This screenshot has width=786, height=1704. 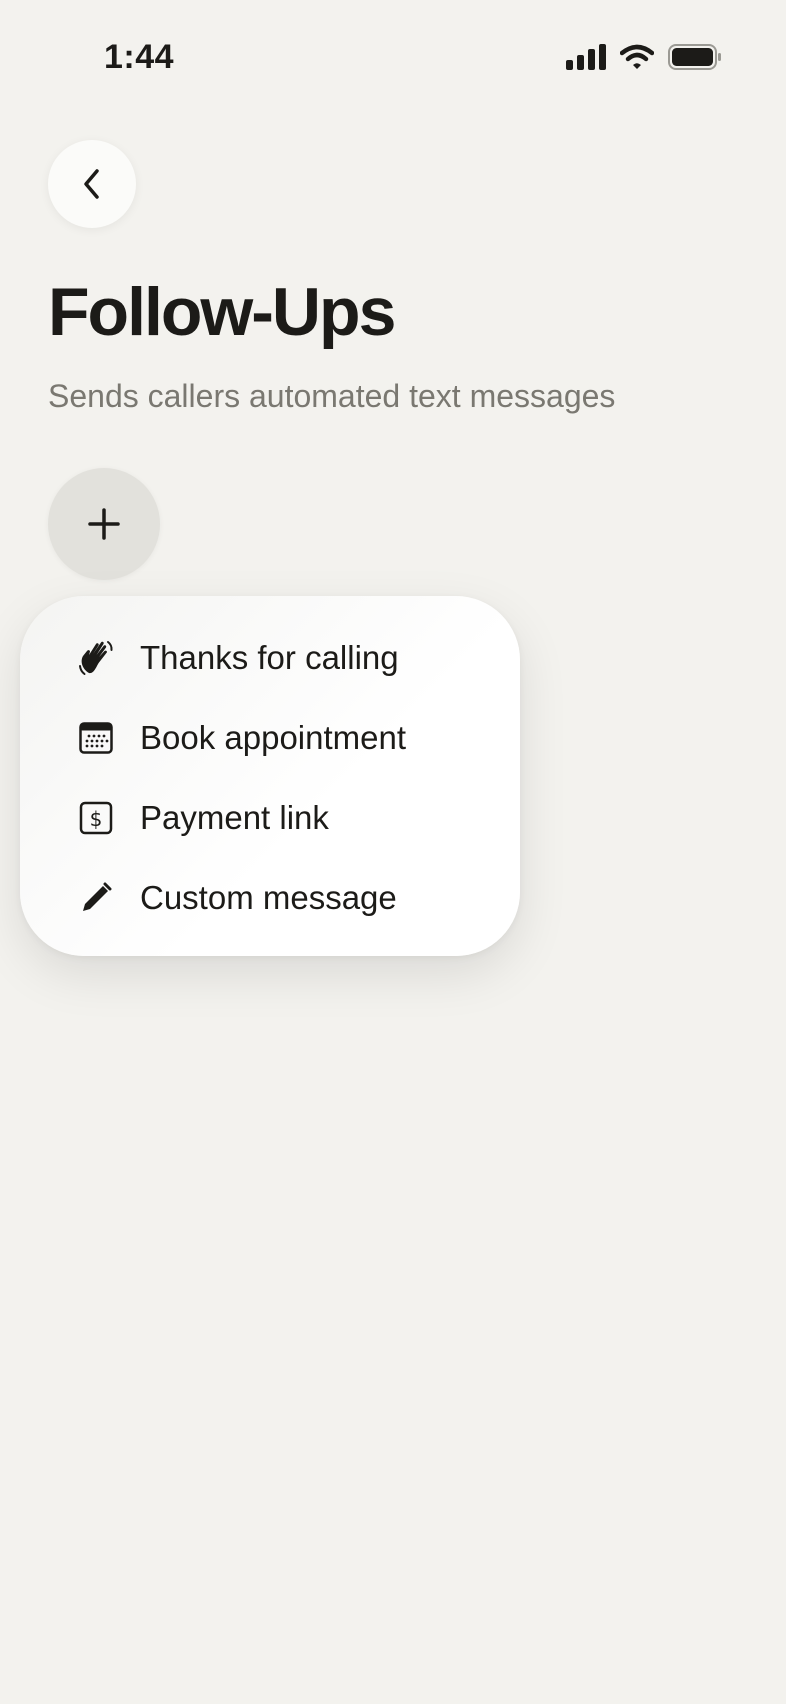 What do you see at coordinates (222, 312) in the screenshot?
I see `page-title: Follow-Ups` at bounding box center [222, 312].